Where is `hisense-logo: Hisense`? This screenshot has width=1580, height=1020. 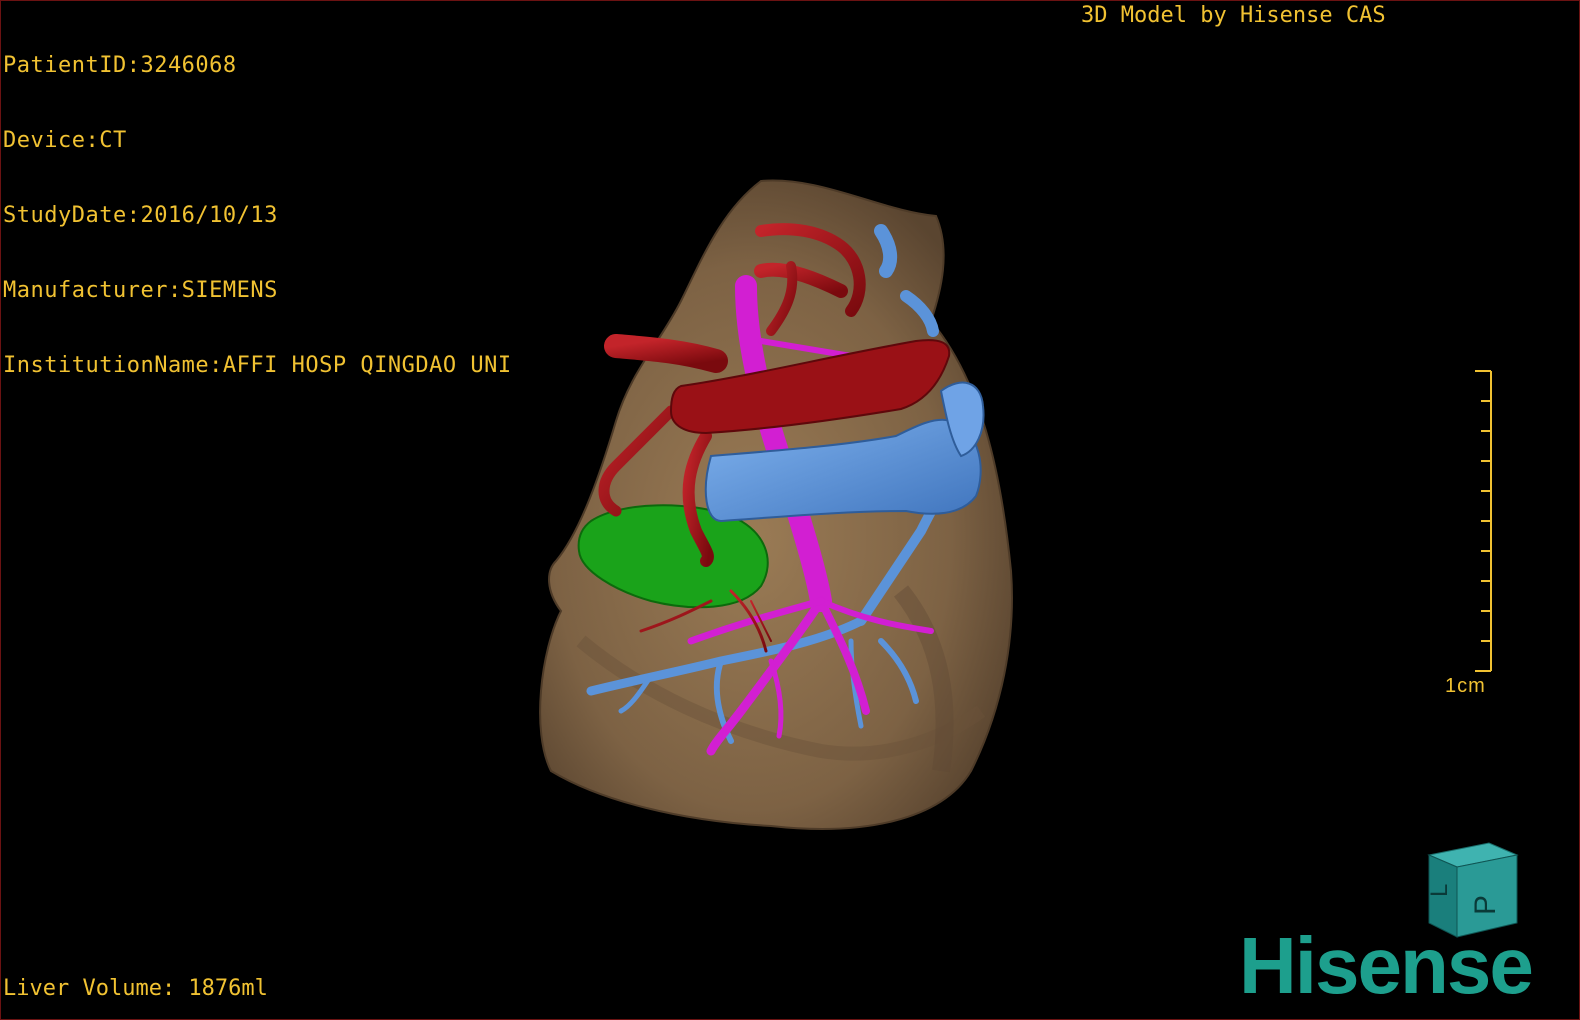
hisense-logo: Hisense is located at coordinates (1386, 965).